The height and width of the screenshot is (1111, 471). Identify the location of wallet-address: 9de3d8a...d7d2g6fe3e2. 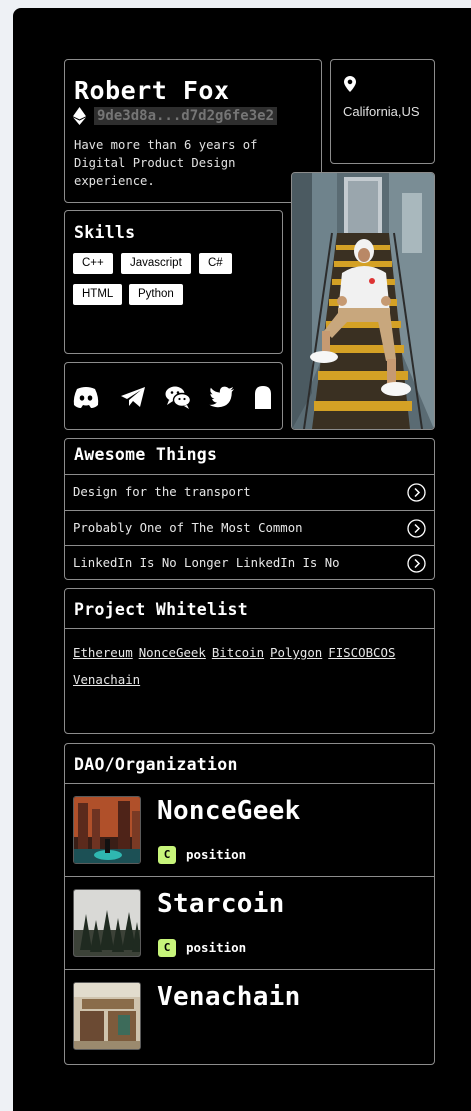
(186, 116).